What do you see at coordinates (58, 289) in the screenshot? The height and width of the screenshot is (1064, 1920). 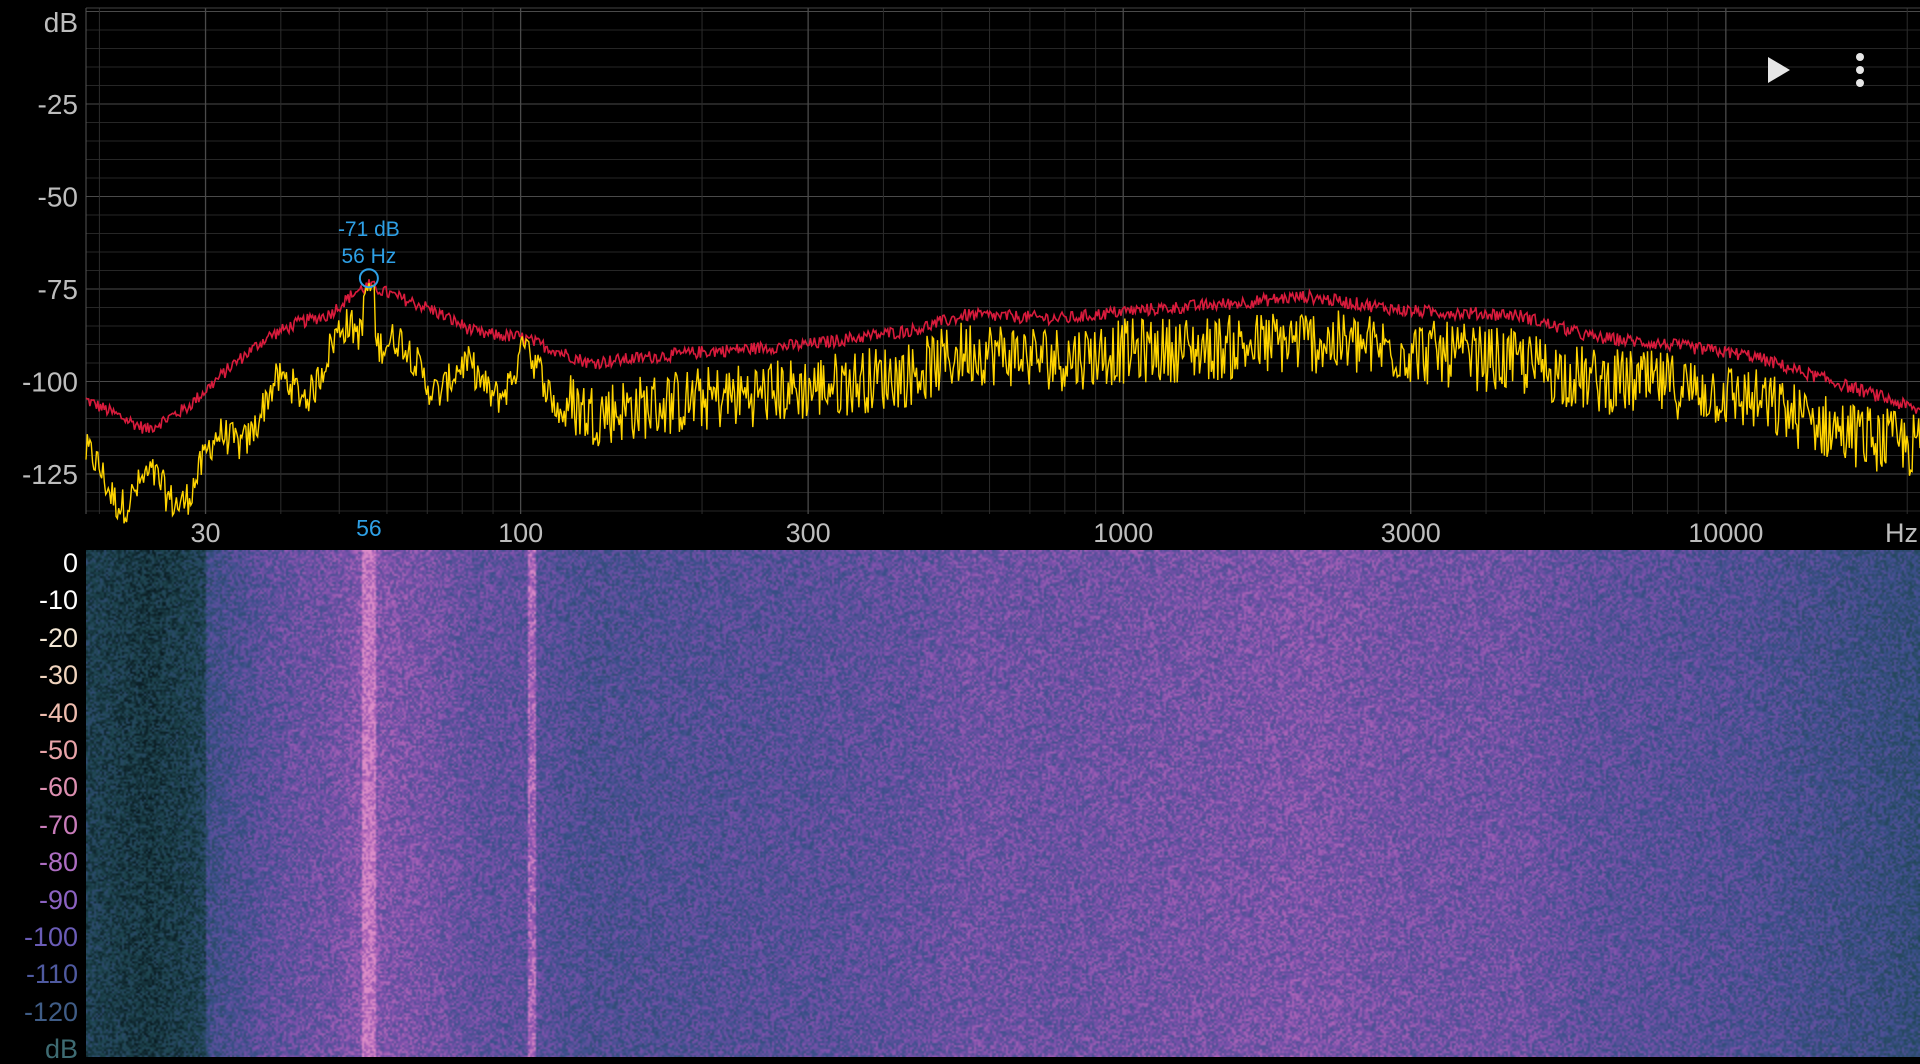 I see `db-tick-label: -75` at bounding box center [58, 289].